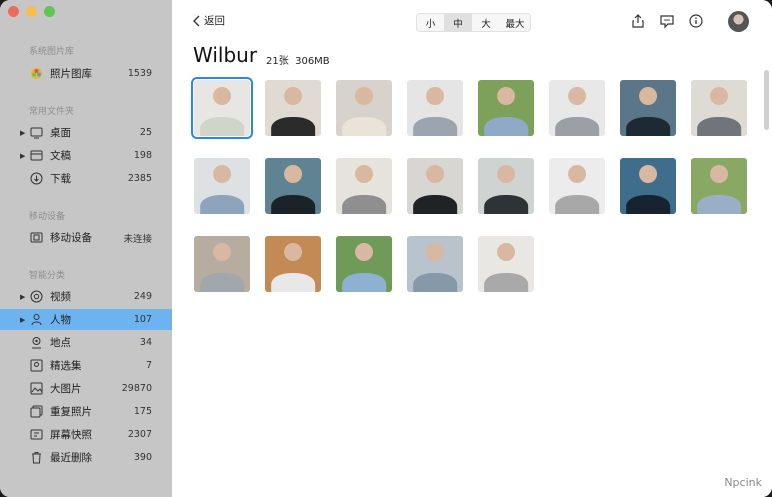 This screenshot has height=497, width=772. Describe the element at coordinates (486, 22) in the screenshot. I see `size-option: 大` at that location.